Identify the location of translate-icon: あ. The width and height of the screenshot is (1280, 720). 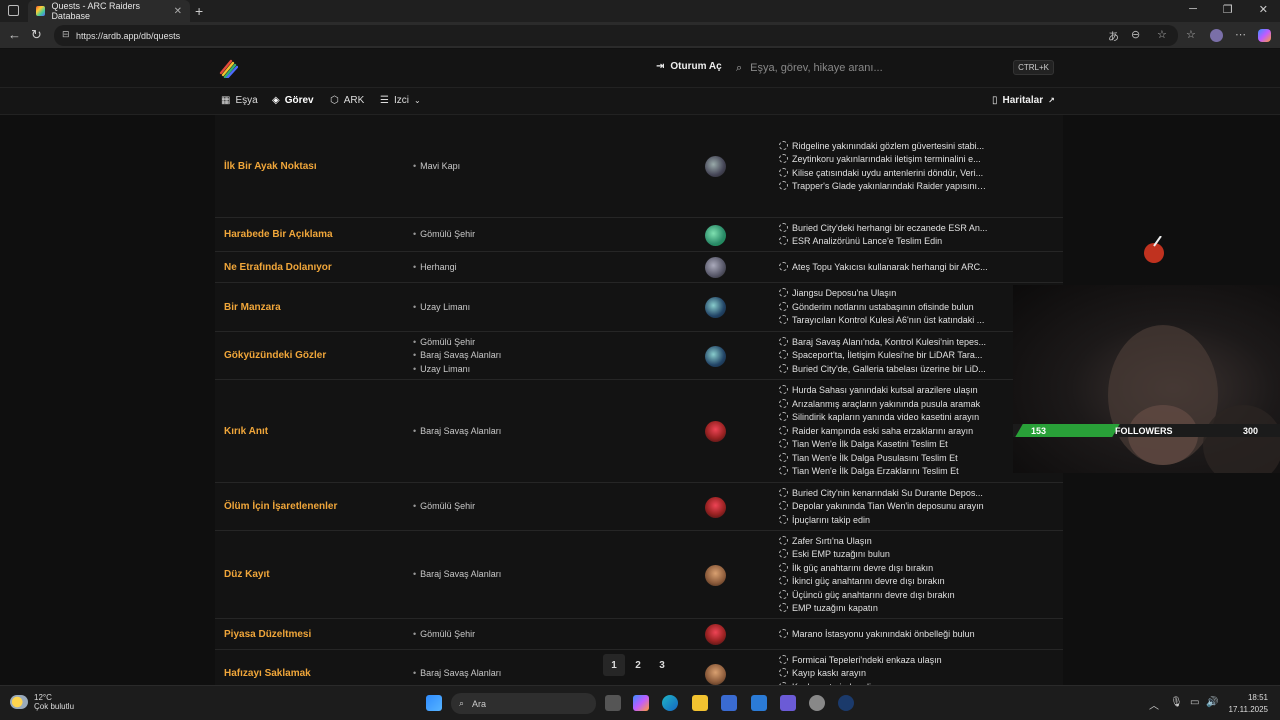
(1113, 36).